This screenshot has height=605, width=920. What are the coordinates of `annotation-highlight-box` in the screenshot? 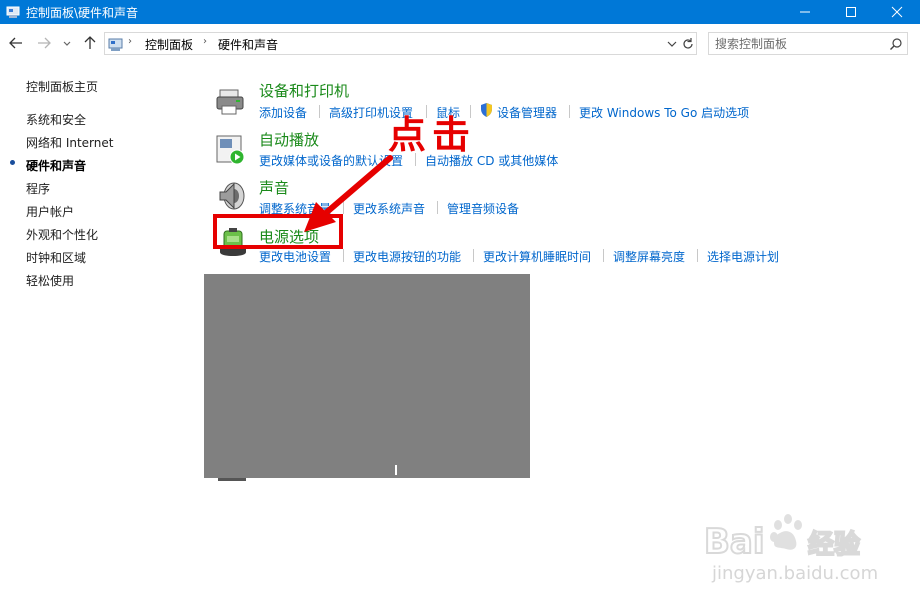 It's located at (278, 231).